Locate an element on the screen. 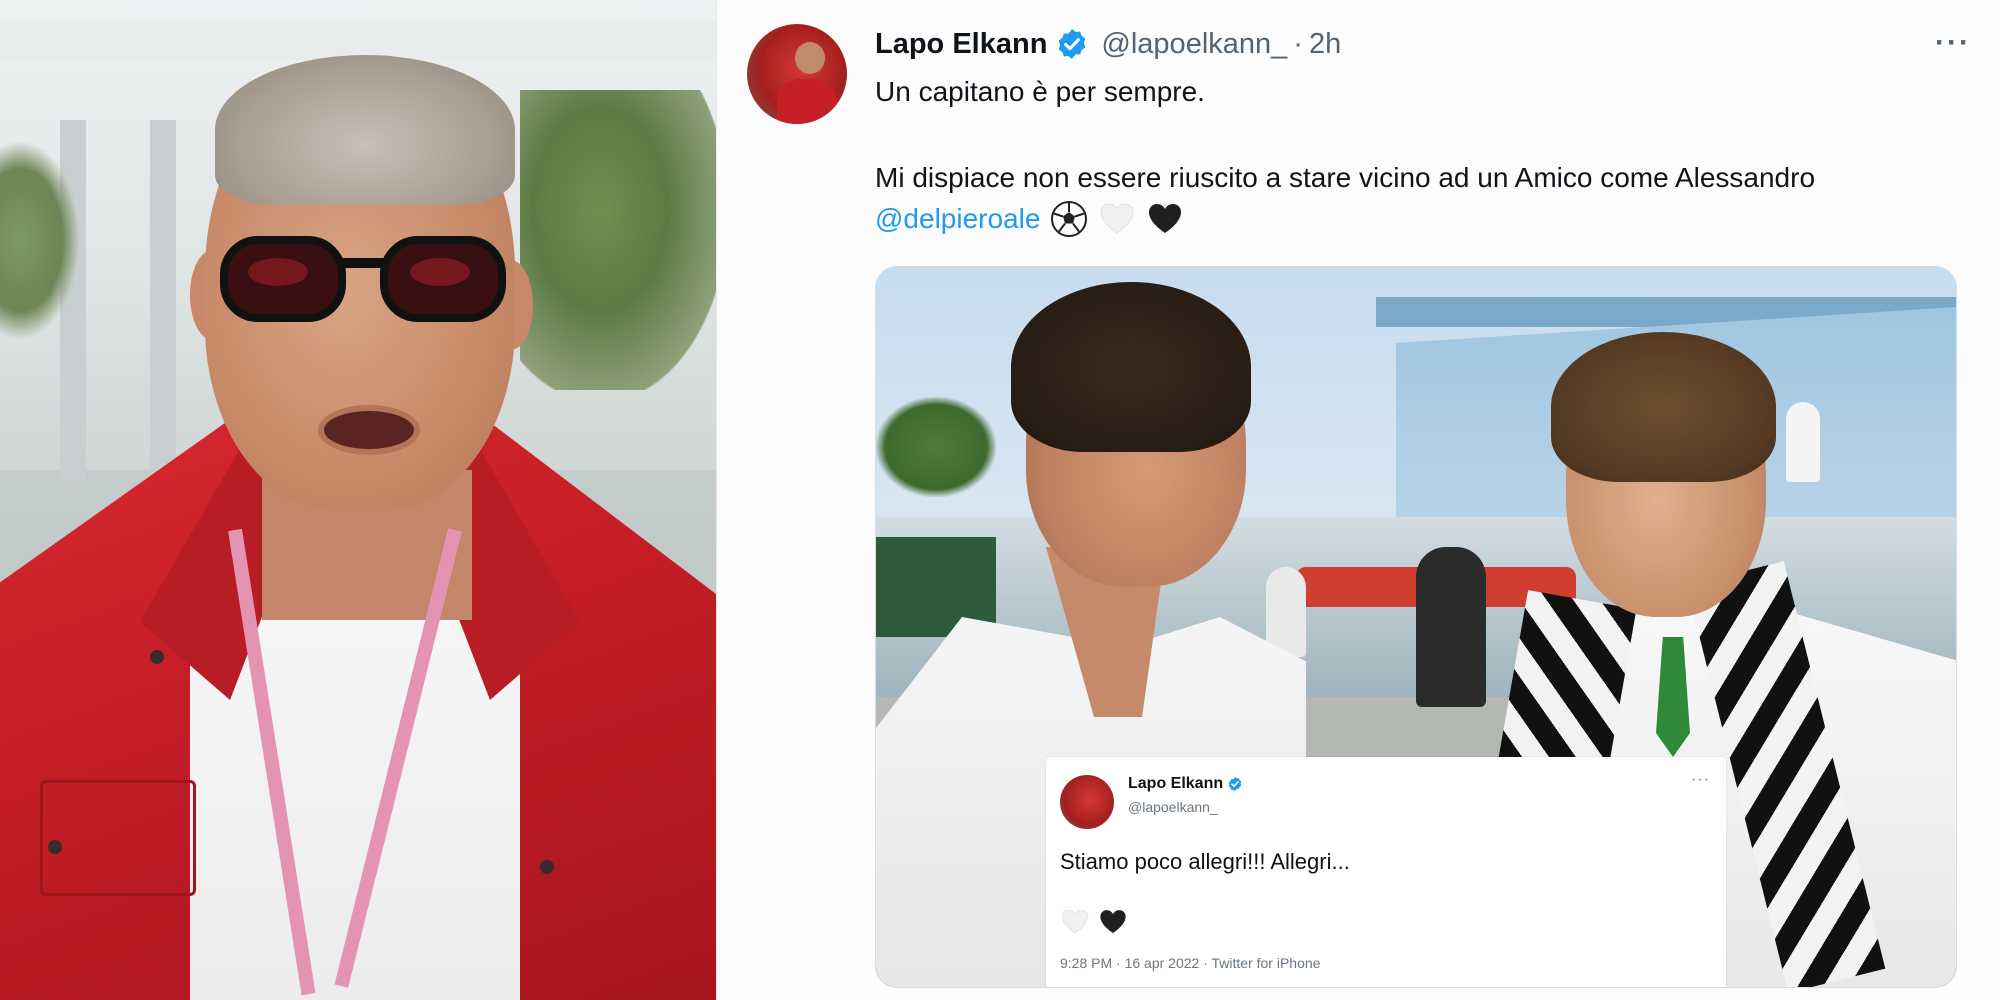  quoted-hearts is located at coordinates (1094, 922).